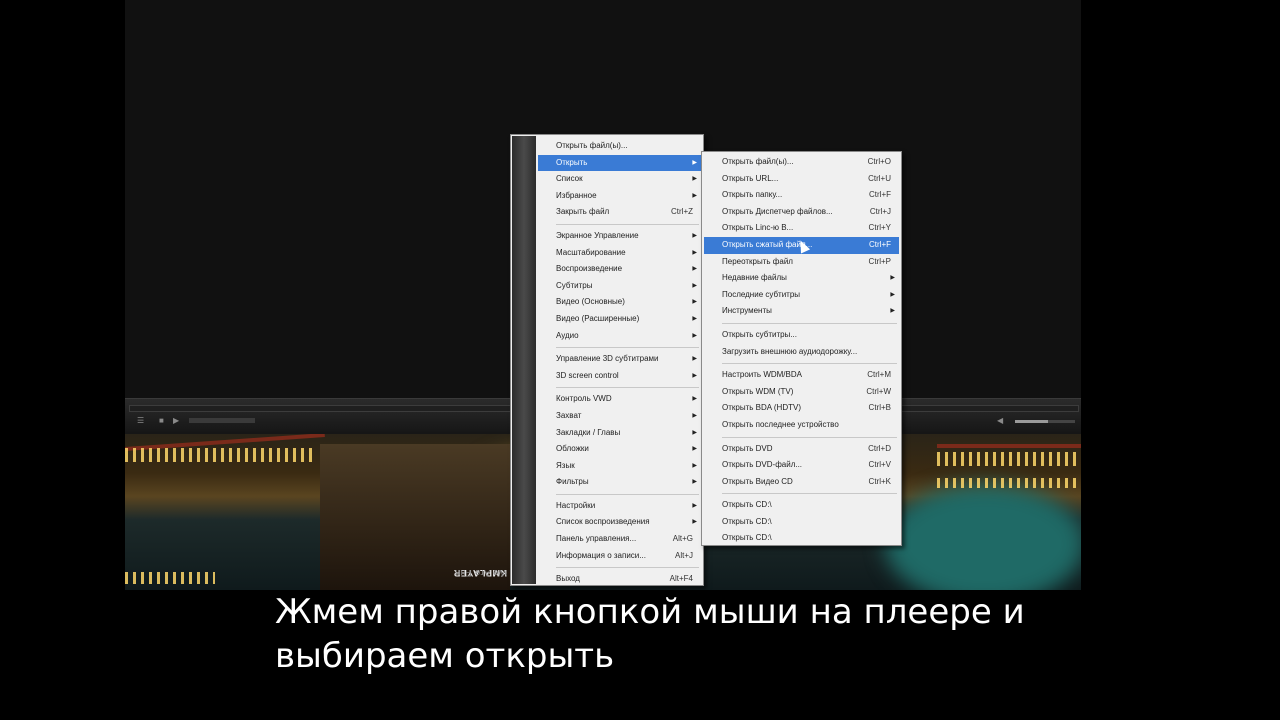  I want to click on context-menu-item: Управление 3D субтитрами ▶, so click(619, 359).